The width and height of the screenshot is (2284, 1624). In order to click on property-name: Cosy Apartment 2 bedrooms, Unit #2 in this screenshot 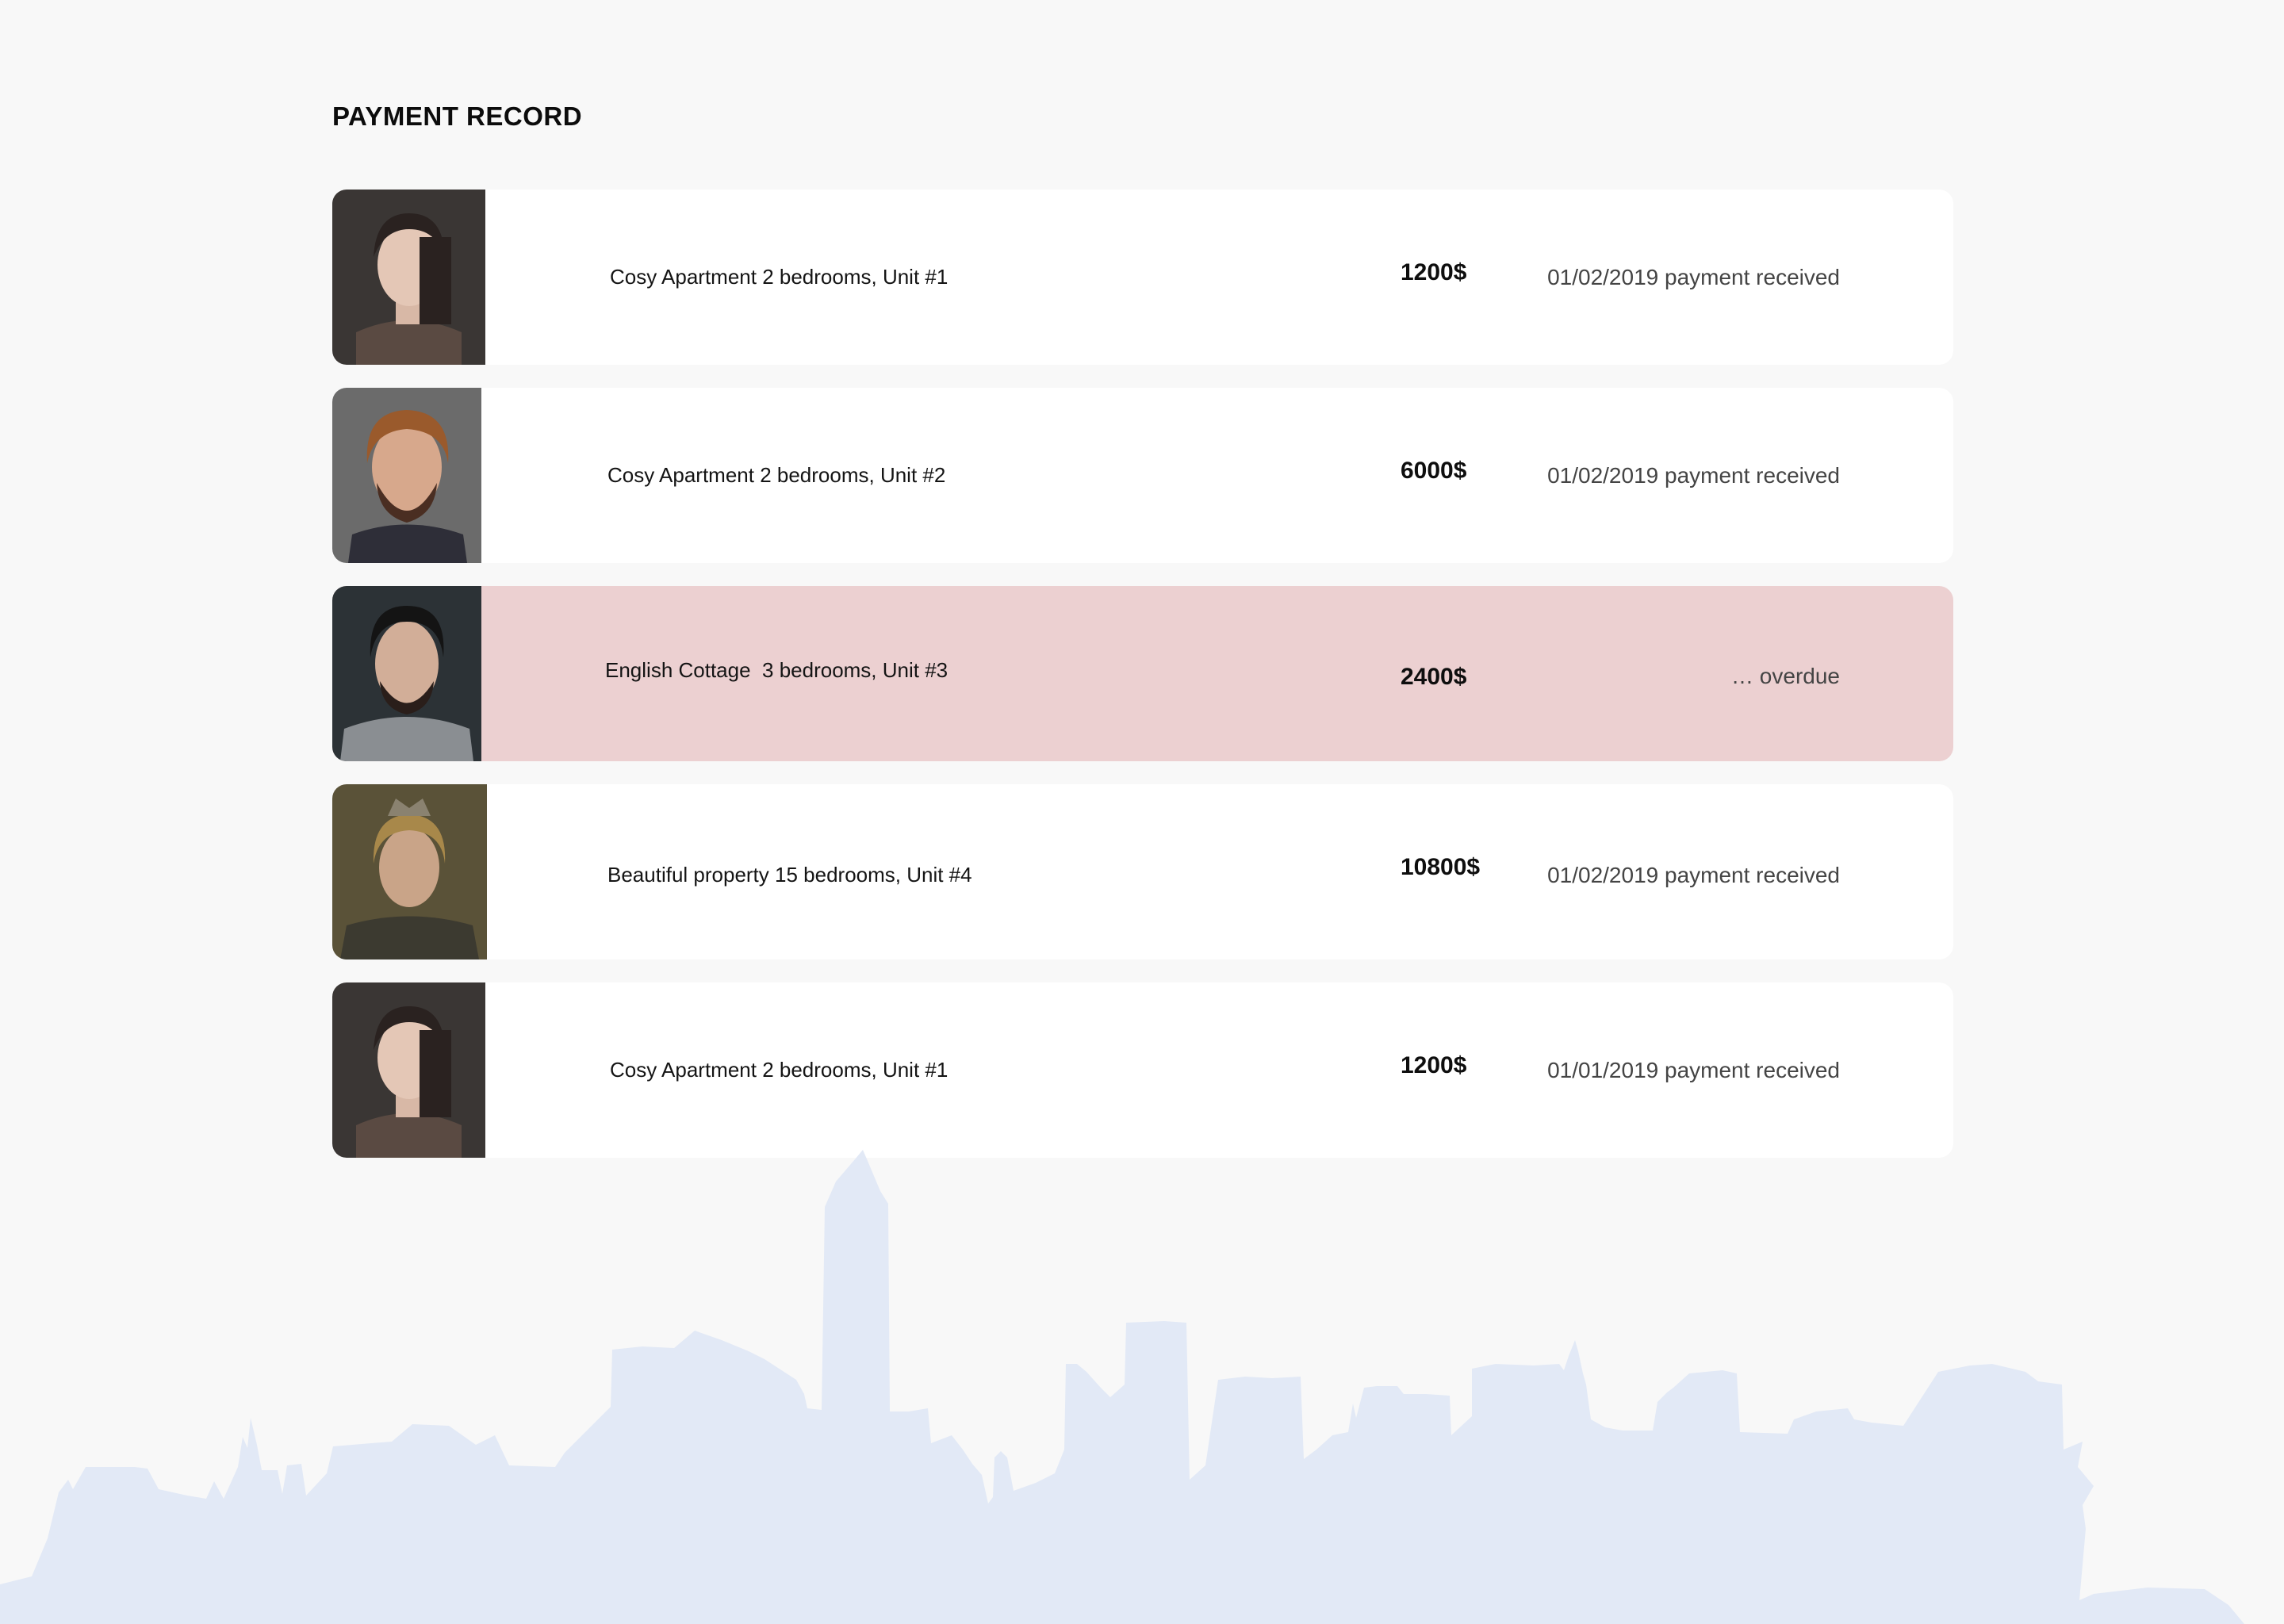, I will do `click(776, 475)`.